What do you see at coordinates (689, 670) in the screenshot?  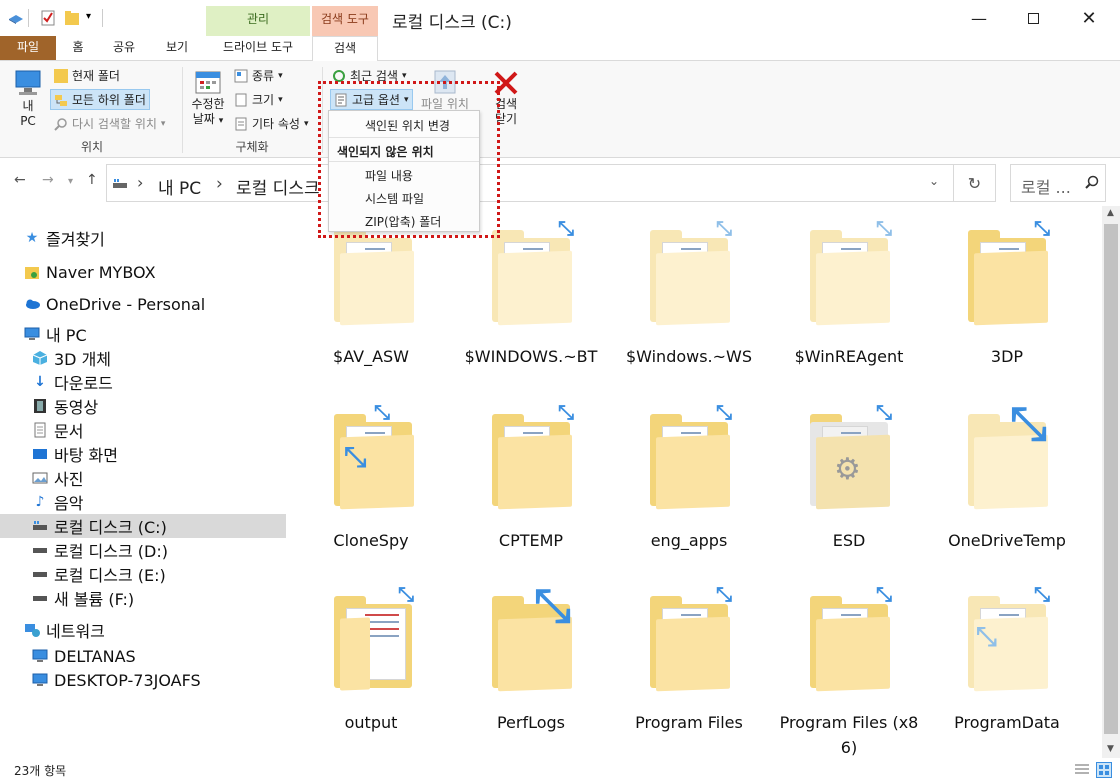 I see `folder-item: ⤡ Program Files` at bounding box center [689, 670].